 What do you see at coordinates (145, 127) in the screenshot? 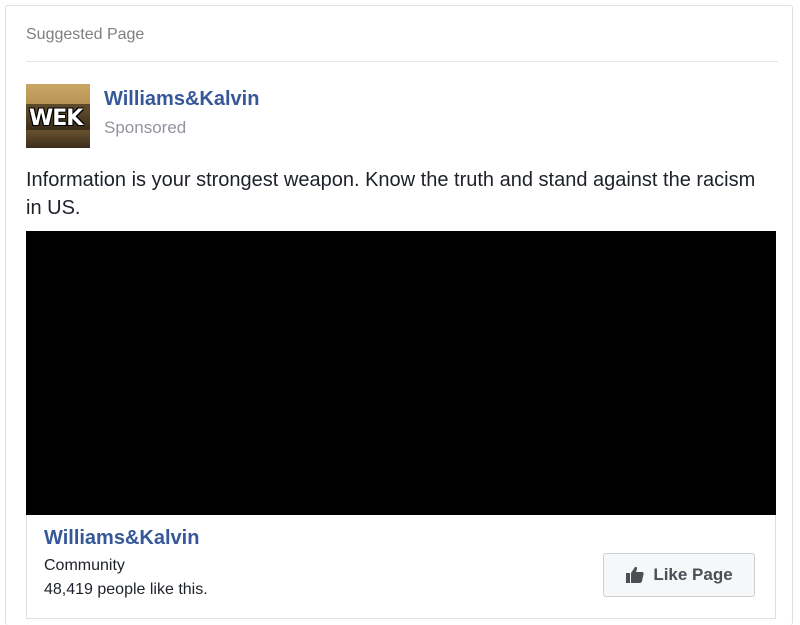
I see `sponsored-label: Sponsored` at bounding box center [145, 127].